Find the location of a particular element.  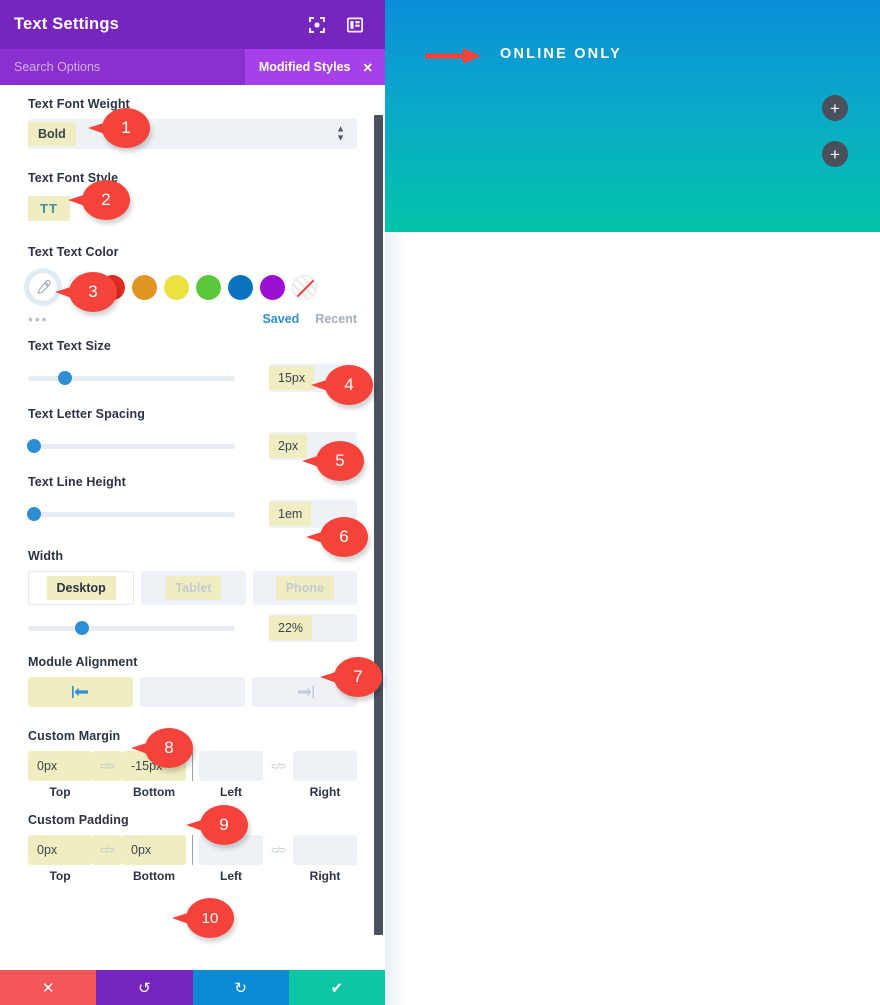

field-label: Text Font Weight is located at coordinates (79, 104).